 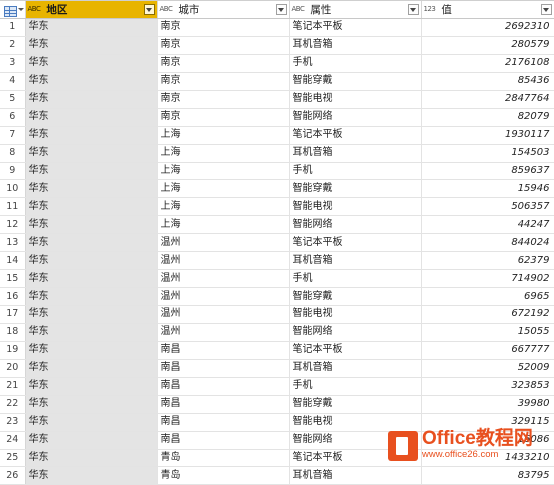 What do you see at coordinates (13, 314) in the screenshot?
I see `row-number: 17` at bounding box center [13, 314].